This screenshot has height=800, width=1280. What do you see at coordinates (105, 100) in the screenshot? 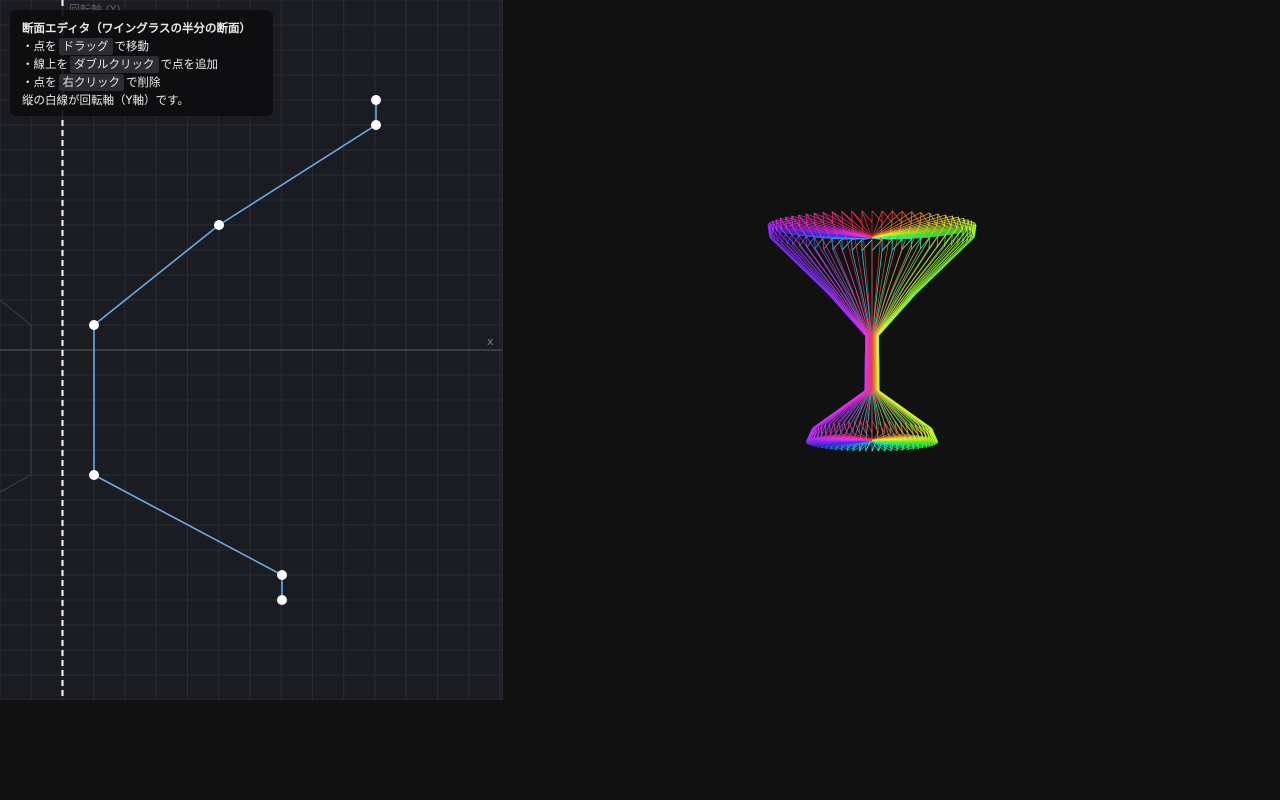
I see `help-footer: 縦の白線が回転軸（Y軸）です。` at bounding box center [105, 100].